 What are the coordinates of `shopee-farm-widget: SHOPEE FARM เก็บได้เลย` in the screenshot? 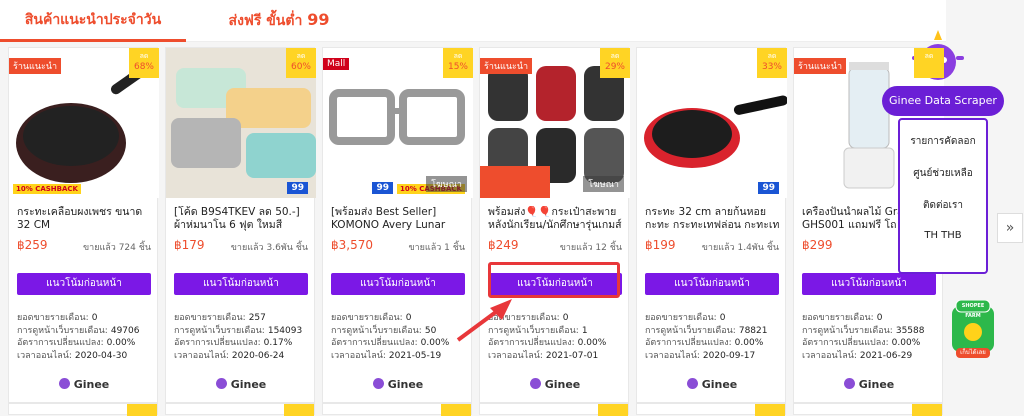 It's located at (973, 328).